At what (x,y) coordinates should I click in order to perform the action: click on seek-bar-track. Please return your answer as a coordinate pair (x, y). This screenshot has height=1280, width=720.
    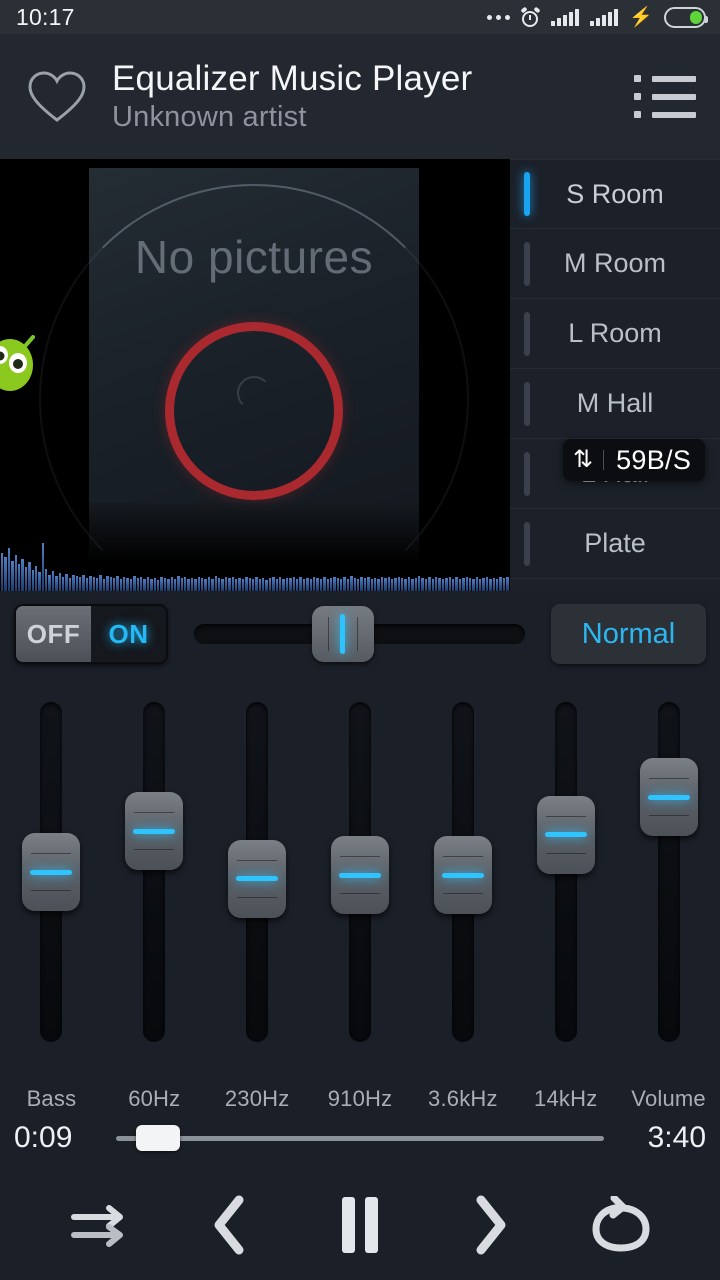
    Looking at the image, I should click on (360, 1138).